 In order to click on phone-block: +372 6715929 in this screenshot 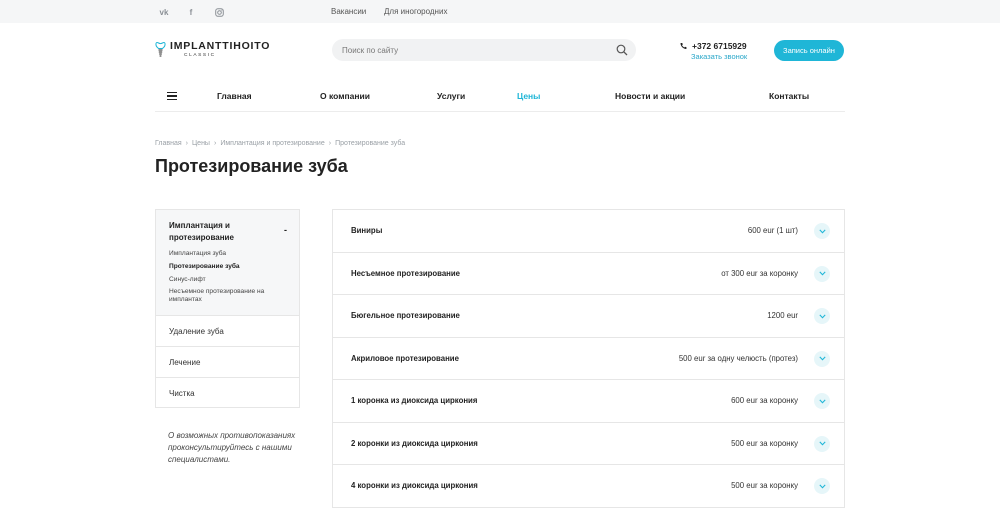, I will do `click(713, 46)`.